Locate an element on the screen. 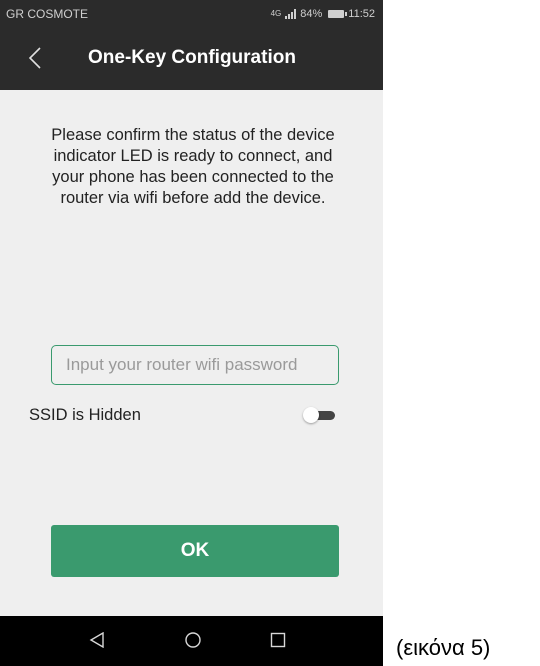 This screenshot has height=666, width=540. nav-recents-button is located at coordinates (278, 640).